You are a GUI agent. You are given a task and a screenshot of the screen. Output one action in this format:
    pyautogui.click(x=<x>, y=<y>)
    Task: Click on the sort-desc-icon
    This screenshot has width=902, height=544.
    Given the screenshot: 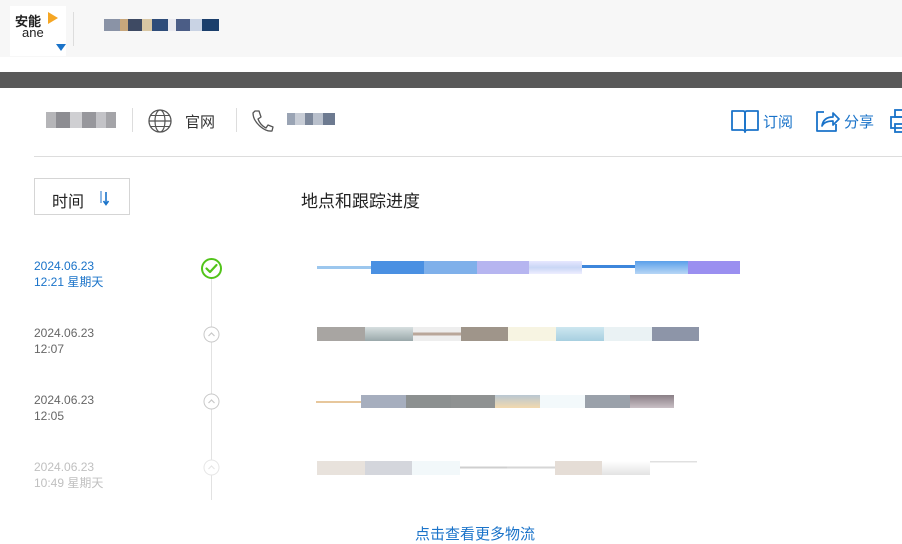 What is the action you would take?
    pyautogui.click(x=105, y=198)
    